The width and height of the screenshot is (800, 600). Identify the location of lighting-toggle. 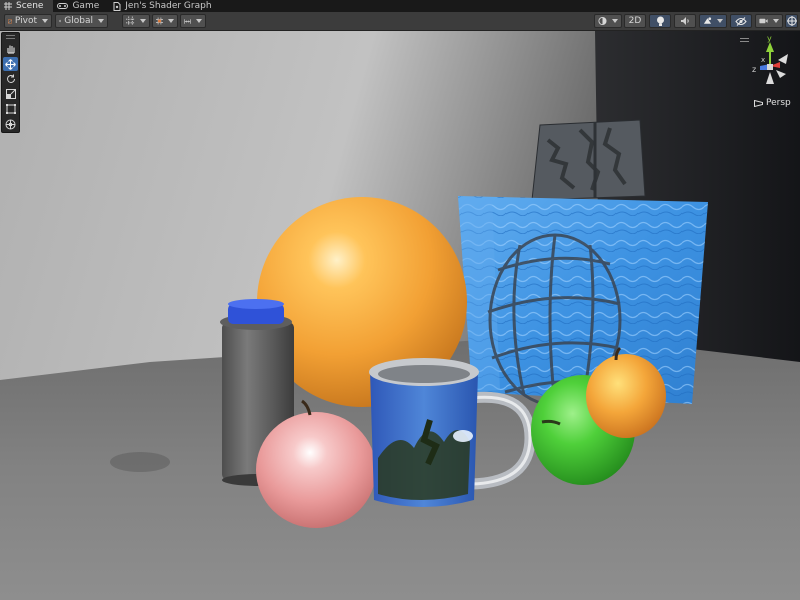
(660, 21).